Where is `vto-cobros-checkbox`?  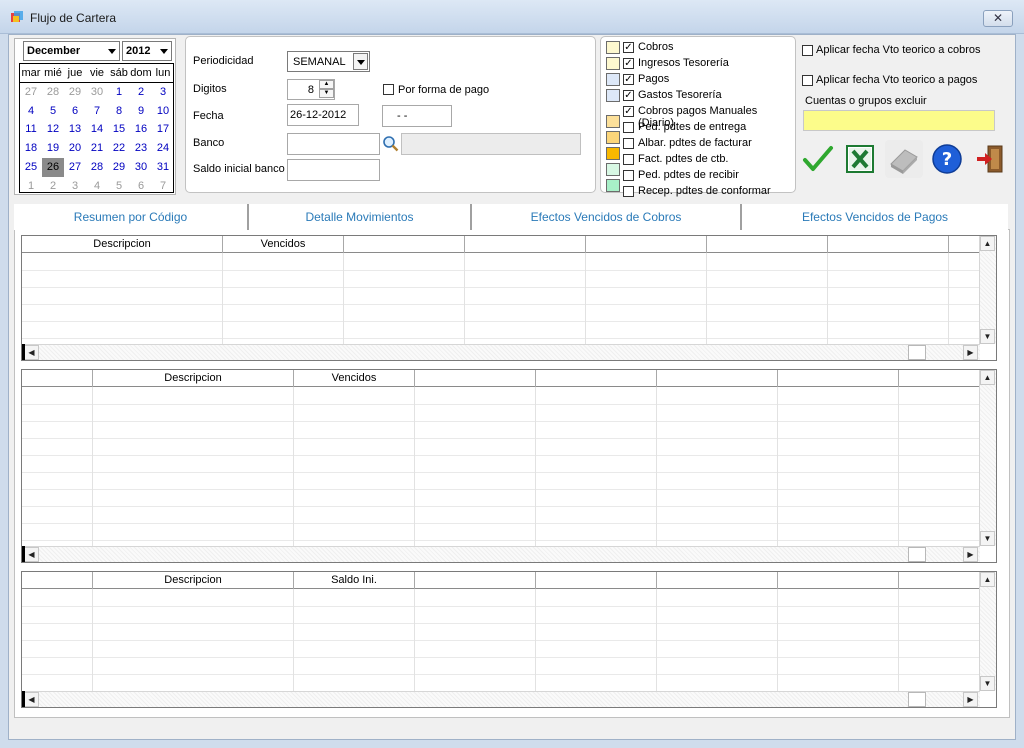
vto-cobros-checkbox is located at coordinates (807, 50).